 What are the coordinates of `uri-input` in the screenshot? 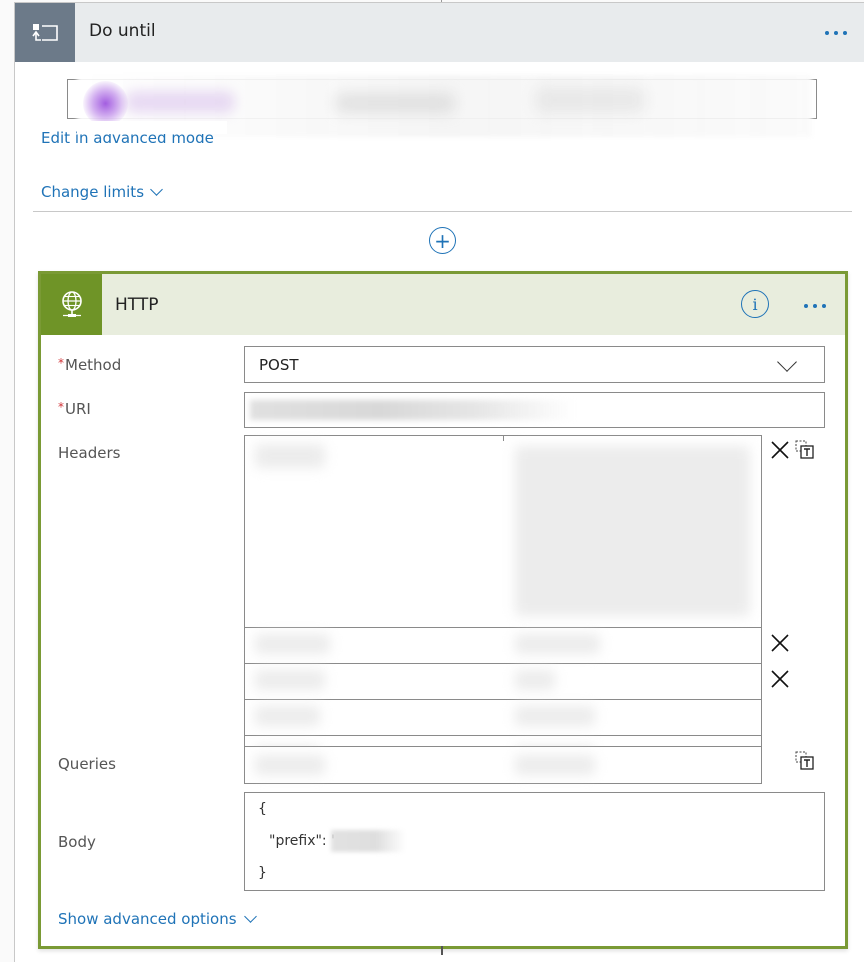 It's located at (534, 410).